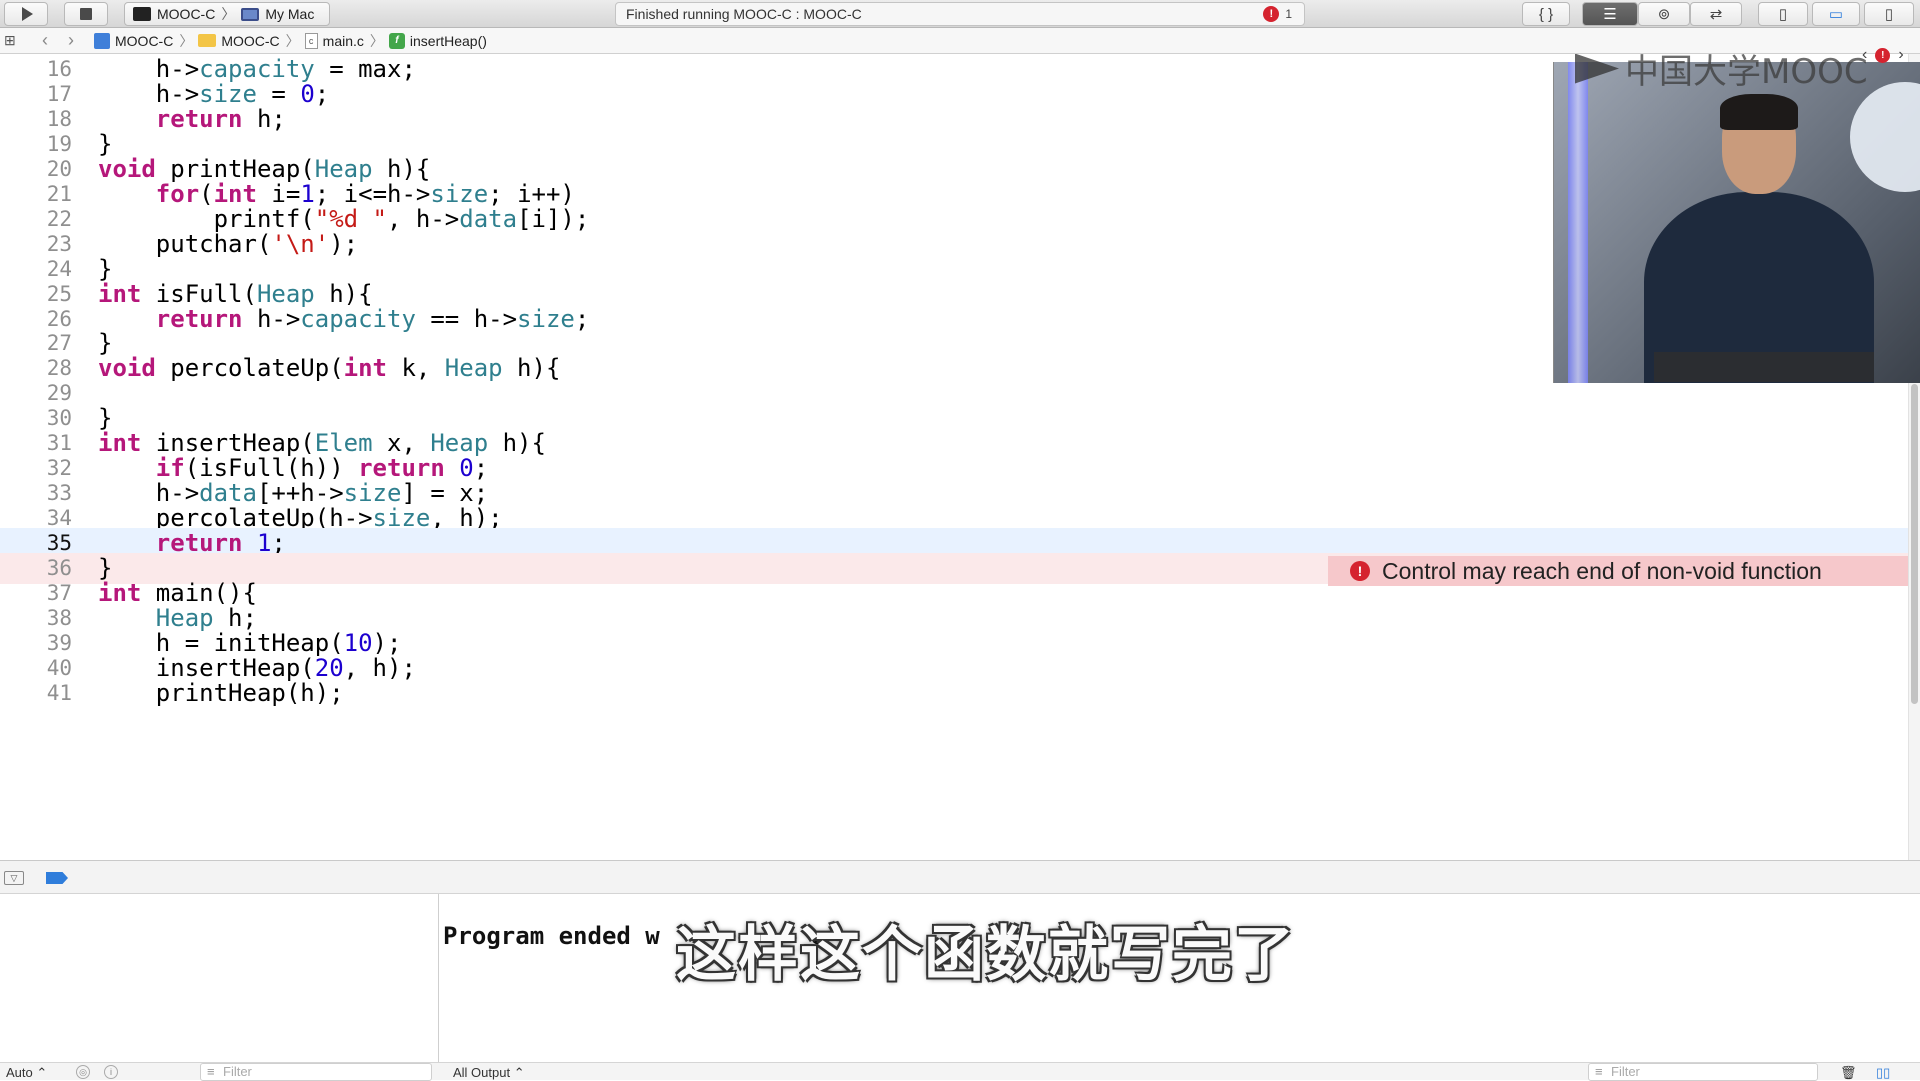 This screenshot has width=1920, height=1081. I want to click on mooc-logo-text: 中国大学MOOC, so click(1746, 72).